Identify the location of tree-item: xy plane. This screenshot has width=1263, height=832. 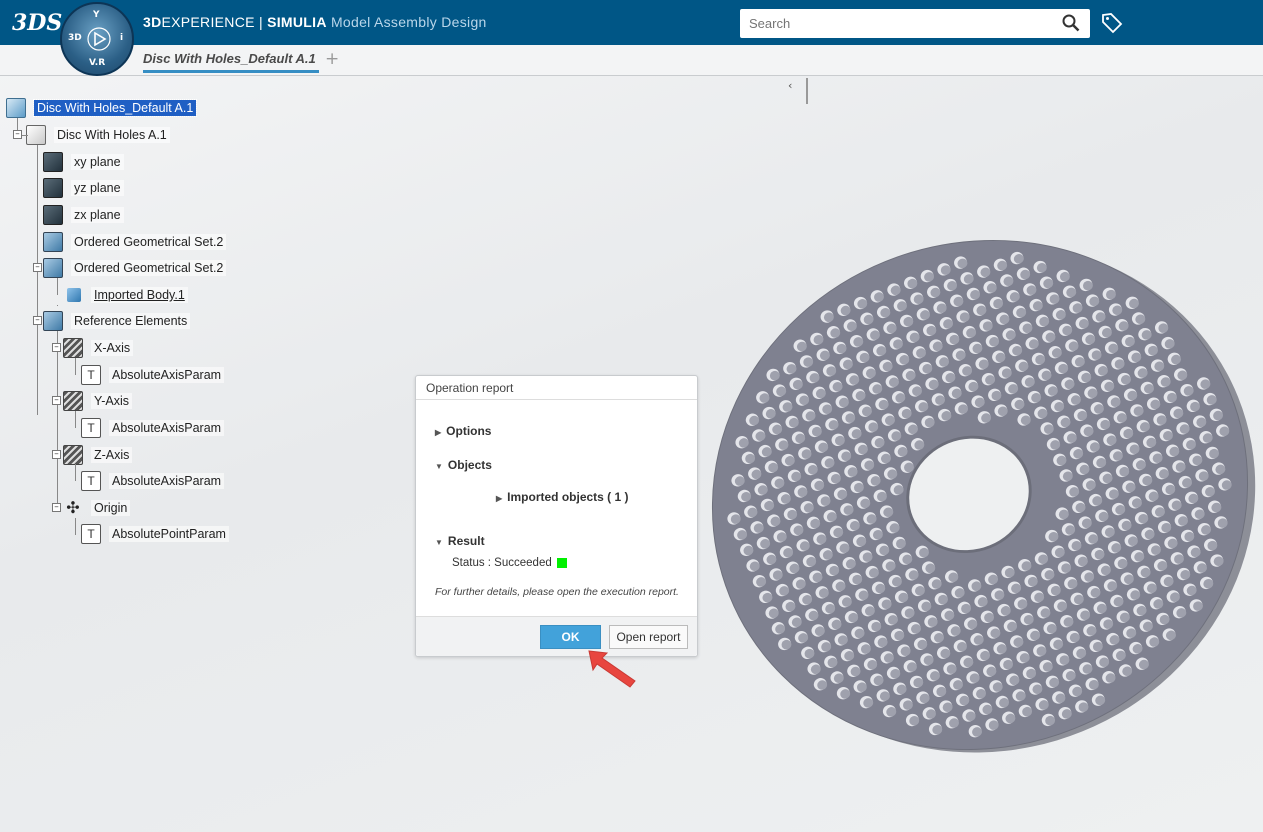
(83, 162).